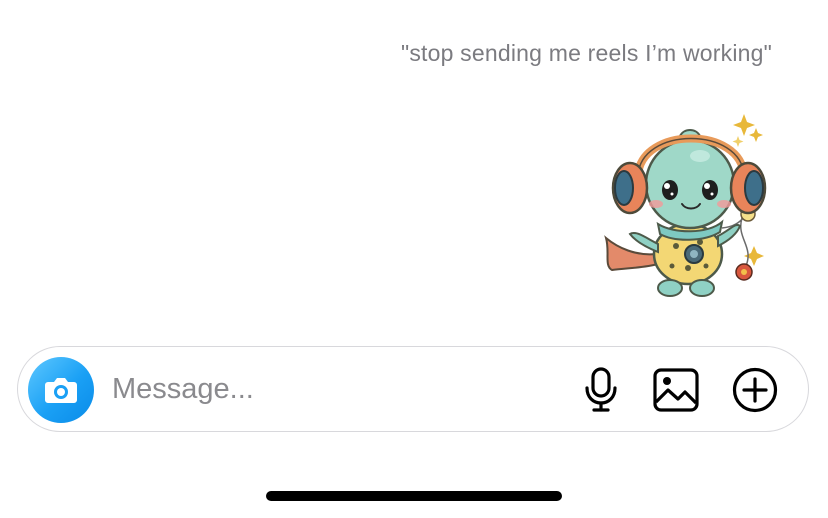 This screenshot has height=518, width=828. I want to click on gallery-icon, so click(676, 390).